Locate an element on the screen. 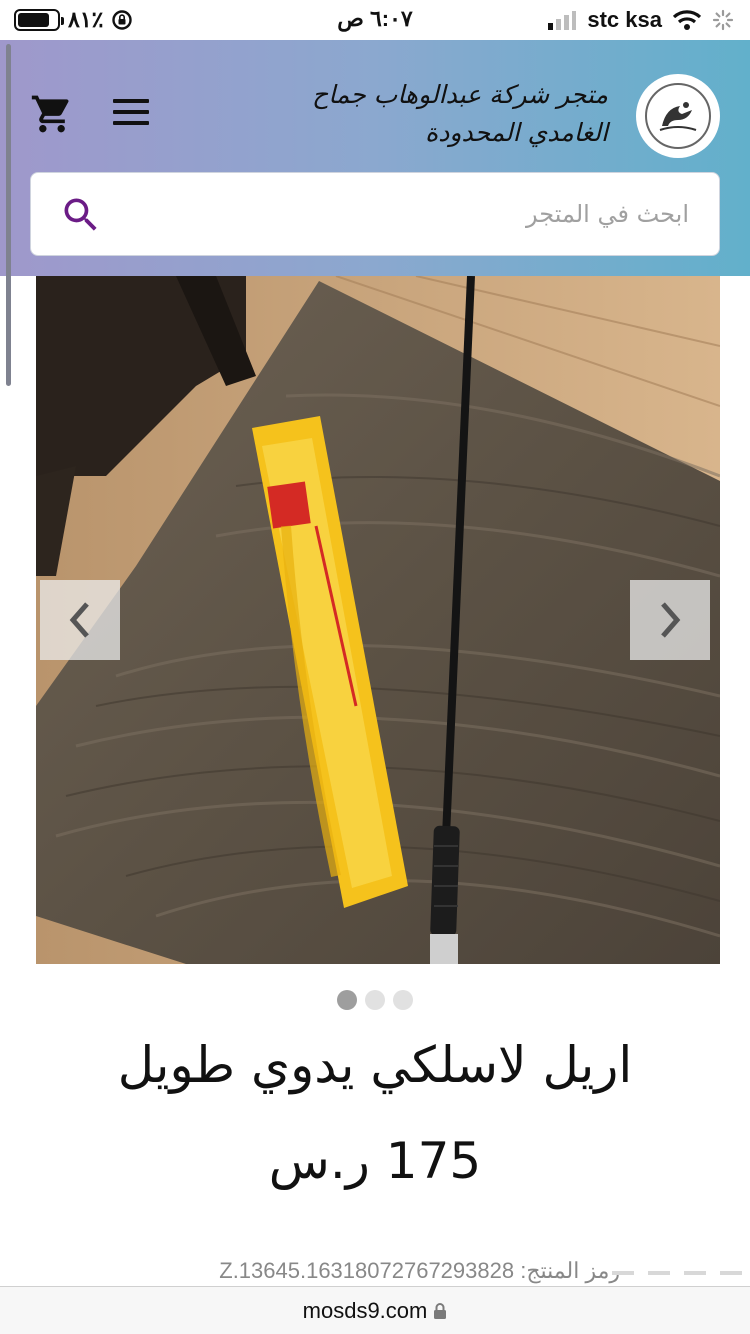 The width and height of the screenshot is (750, 1334). menu-icon is located at coordinates (131, 114).